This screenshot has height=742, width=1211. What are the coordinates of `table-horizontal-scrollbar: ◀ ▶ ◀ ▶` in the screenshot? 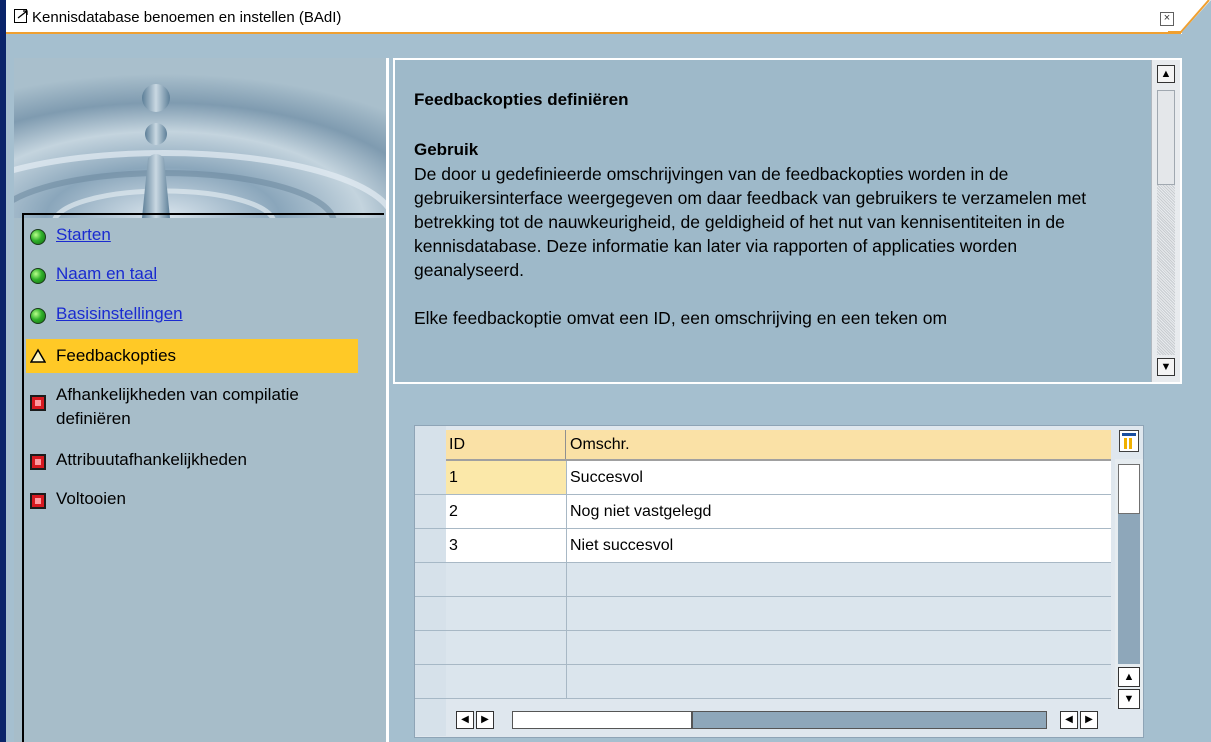 It's located at (780, 721).